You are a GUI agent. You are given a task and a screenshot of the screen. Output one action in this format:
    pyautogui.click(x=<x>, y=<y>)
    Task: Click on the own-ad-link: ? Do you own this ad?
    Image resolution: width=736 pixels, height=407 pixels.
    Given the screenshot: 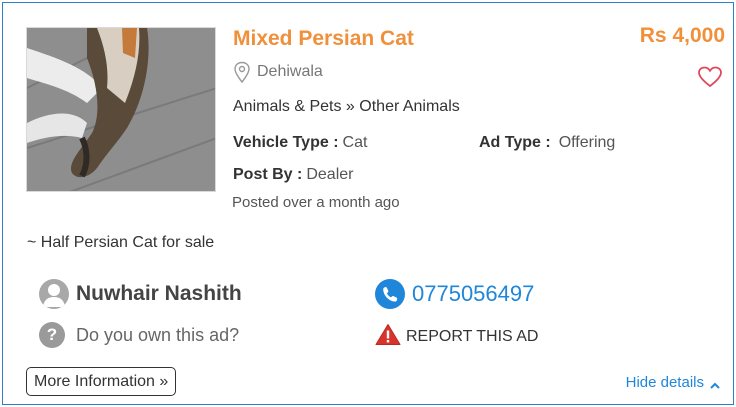 What is the action you would take?
    pyautogui.click(x=139, y=335)
    